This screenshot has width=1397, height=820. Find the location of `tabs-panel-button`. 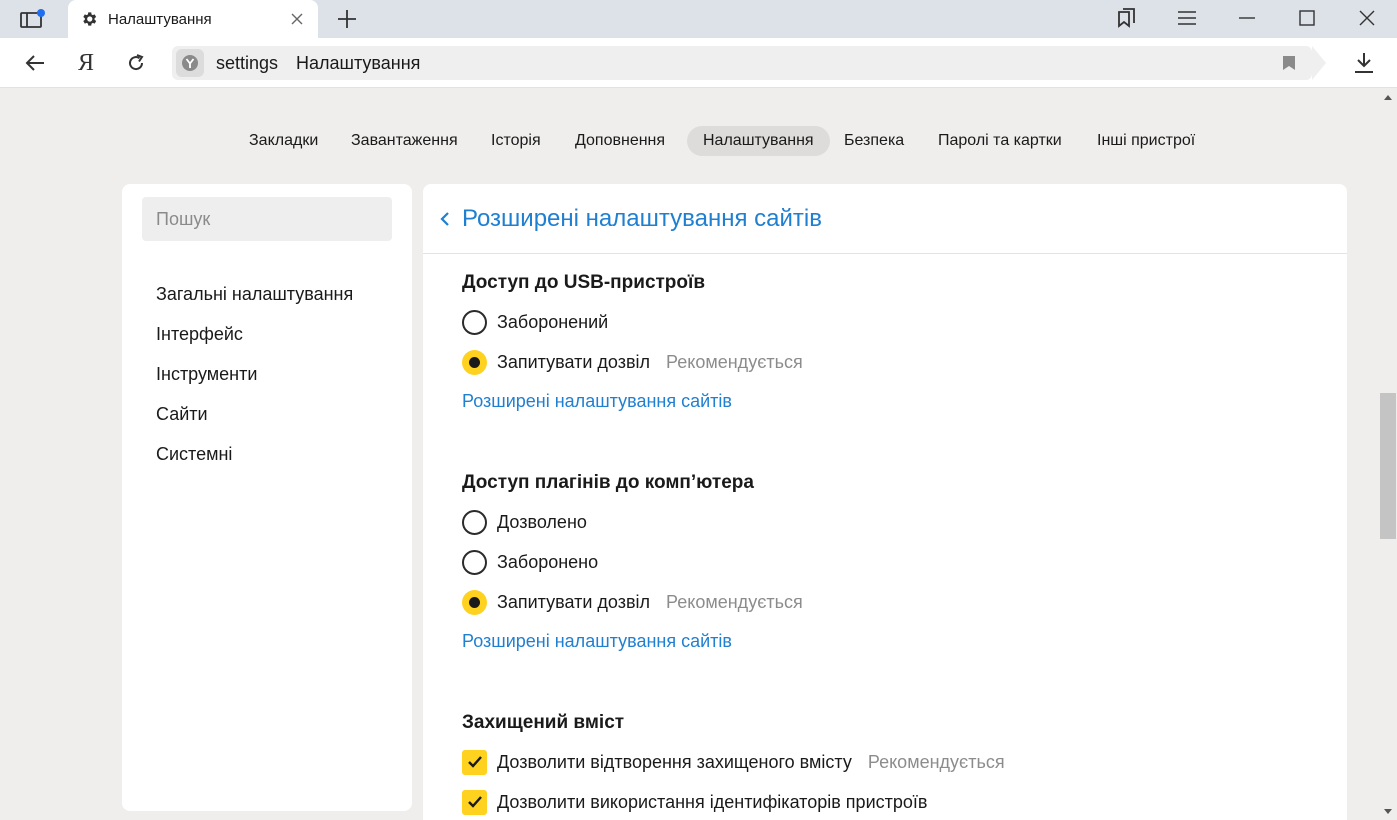

tabs-panel-button is located at coordinates (32, 19).